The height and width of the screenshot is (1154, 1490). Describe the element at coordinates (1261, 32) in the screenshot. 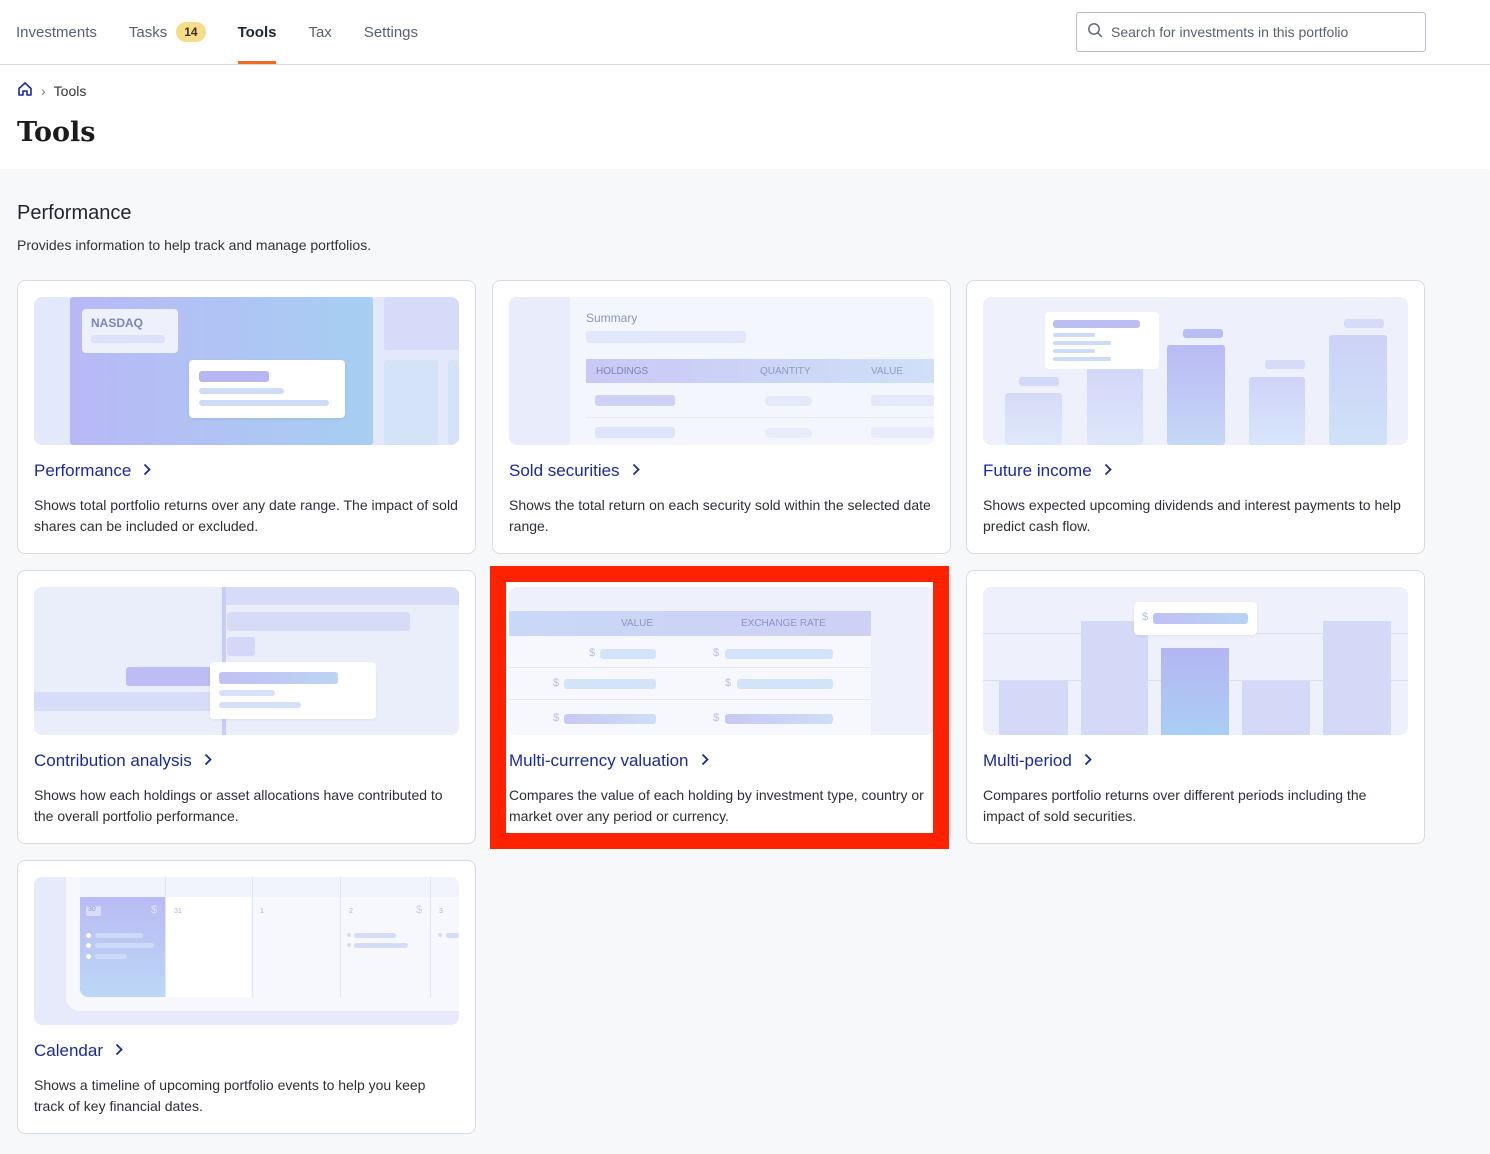

I see `search-input` at that location.